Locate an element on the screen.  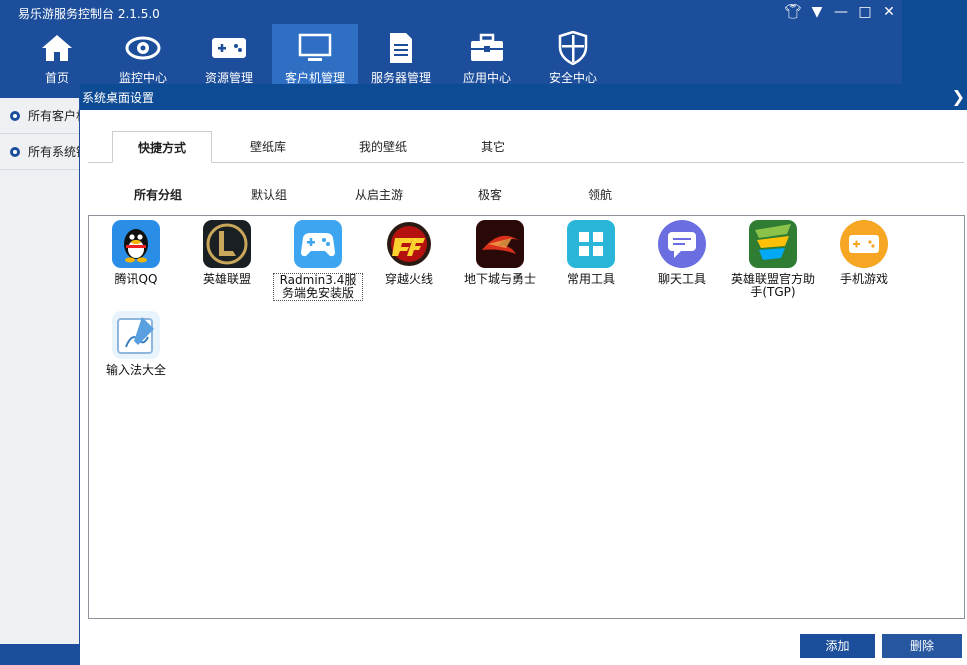
shortcut-tile: 腾讯QQ is located at coordinates (136, 253).